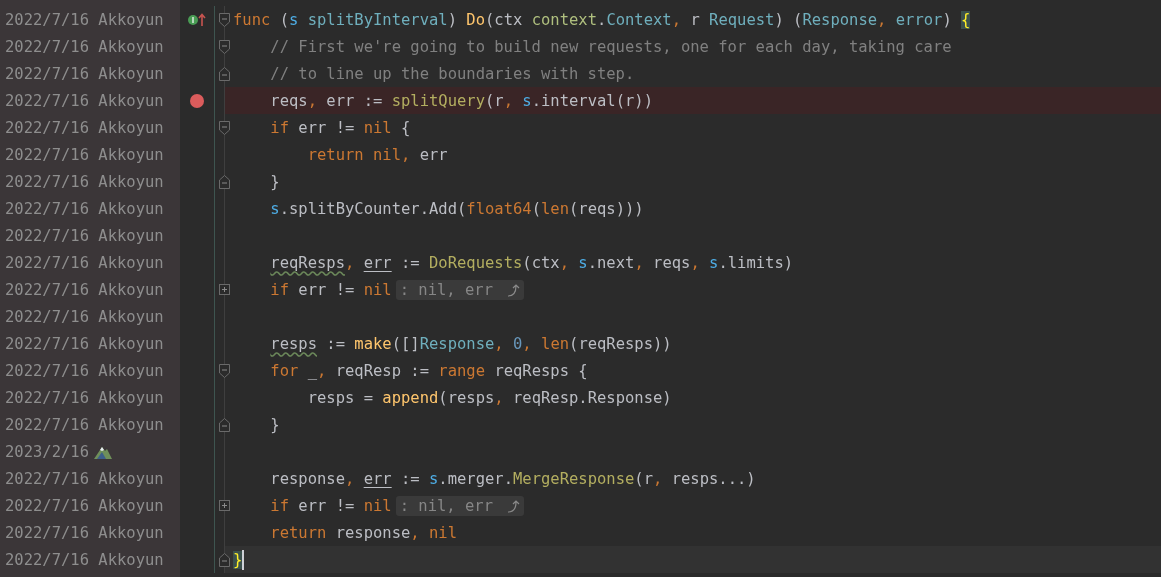  What do you see at coordinates (610, 46) in the screenshot?
I see `code-line: // First we're going to build new requests, one for each day, taking care` at bounding box center [610, 46].